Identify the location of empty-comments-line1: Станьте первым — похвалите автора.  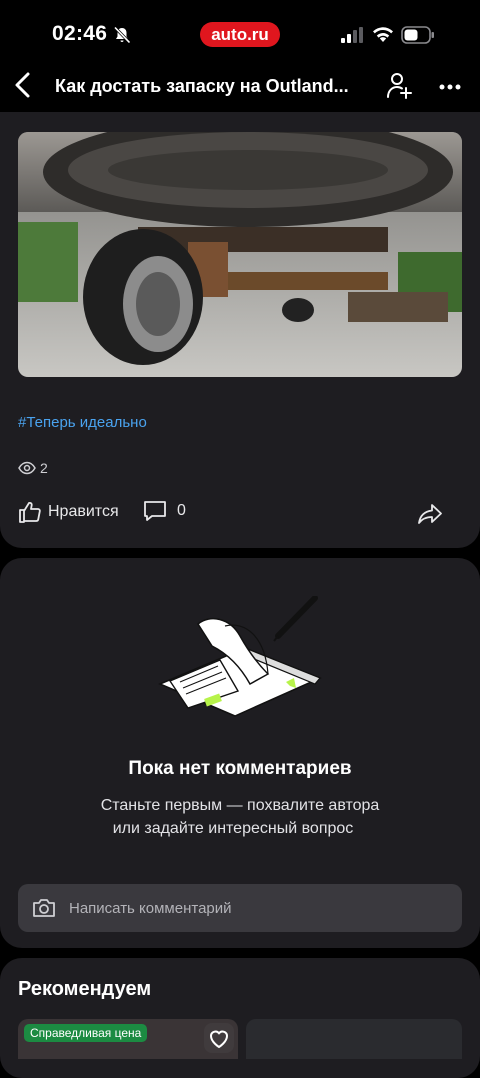
(240, 805).